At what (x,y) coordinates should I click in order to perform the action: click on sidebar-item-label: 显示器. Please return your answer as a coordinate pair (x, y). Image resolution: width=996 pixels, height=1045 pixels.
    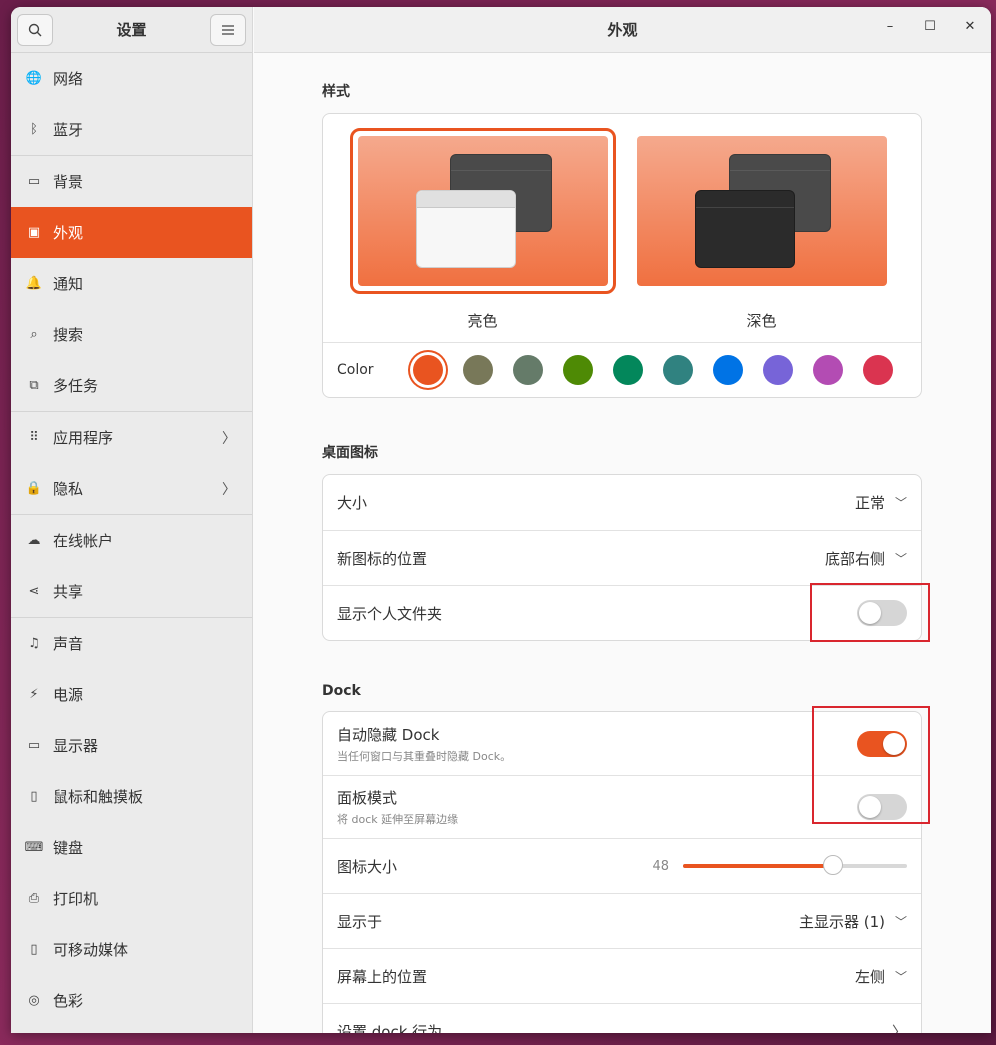
    Looking at the image, I should click on (76, 746).